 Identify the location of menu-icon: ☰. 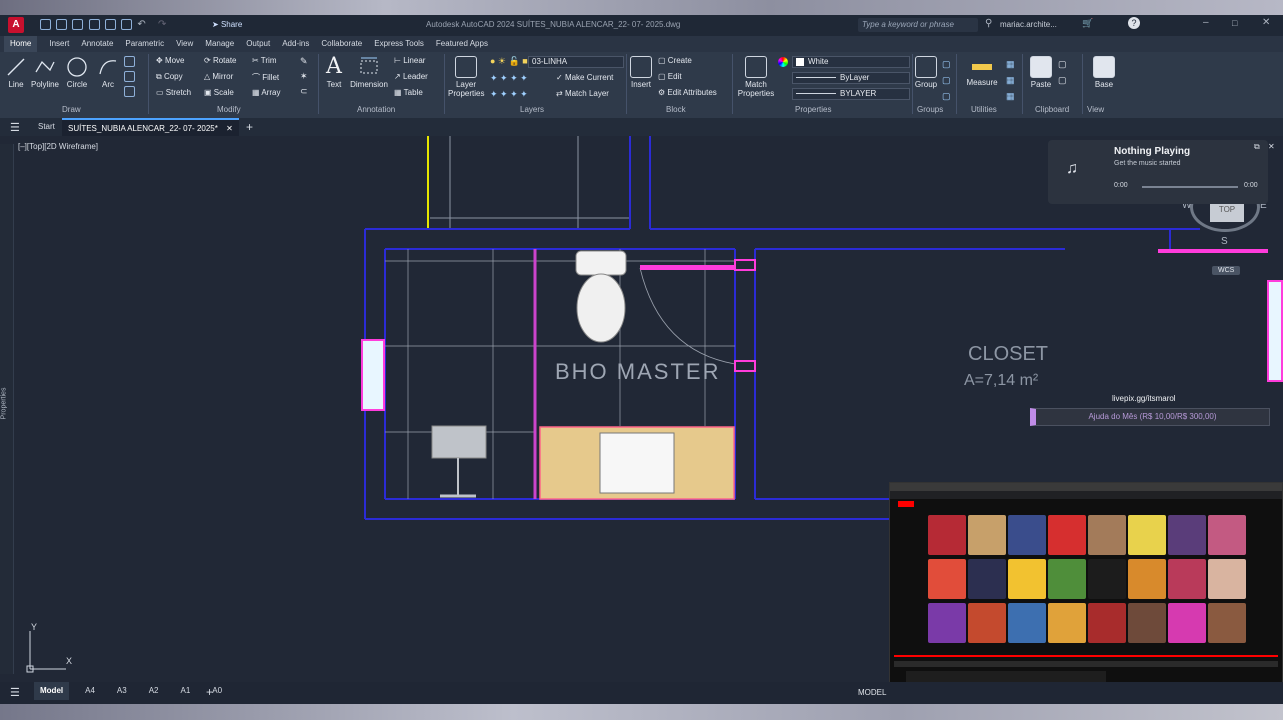
(15, 127).